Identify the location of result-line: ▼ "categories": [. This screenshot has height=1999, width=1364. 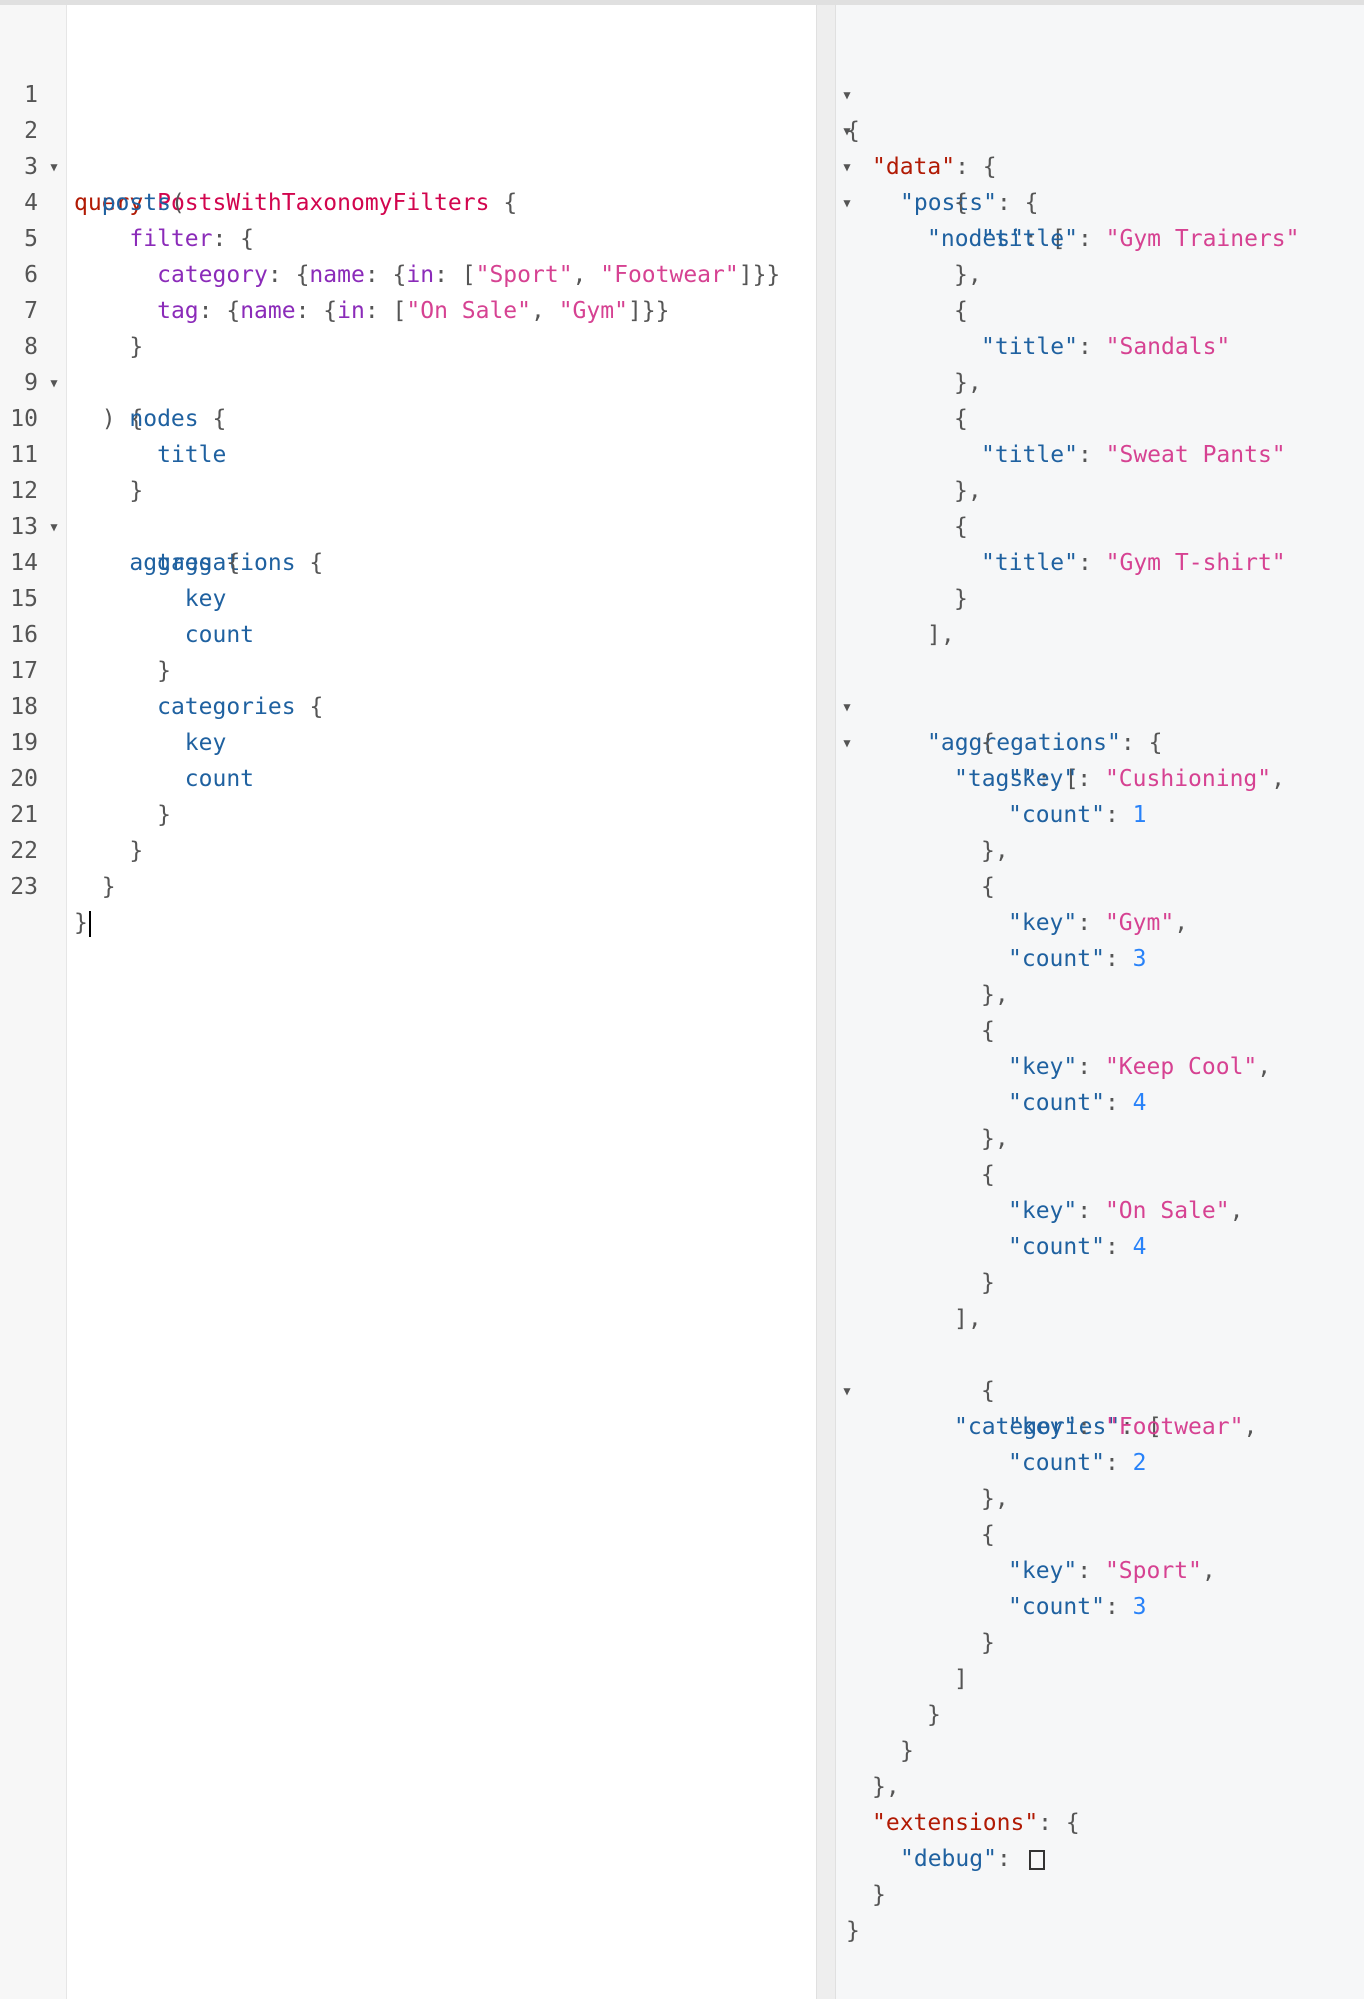
(1100, 1388).